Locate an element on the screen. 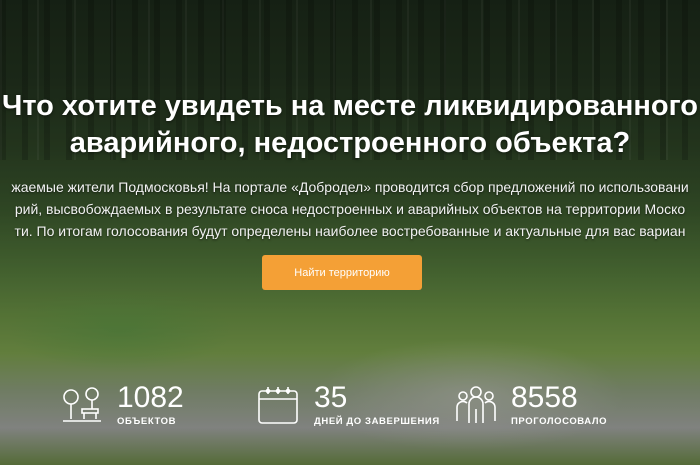 The image size is (700, 465). stat-voted: 8558 ПРОГОЛОСОВАЛО is located at coordinates (554, 405).